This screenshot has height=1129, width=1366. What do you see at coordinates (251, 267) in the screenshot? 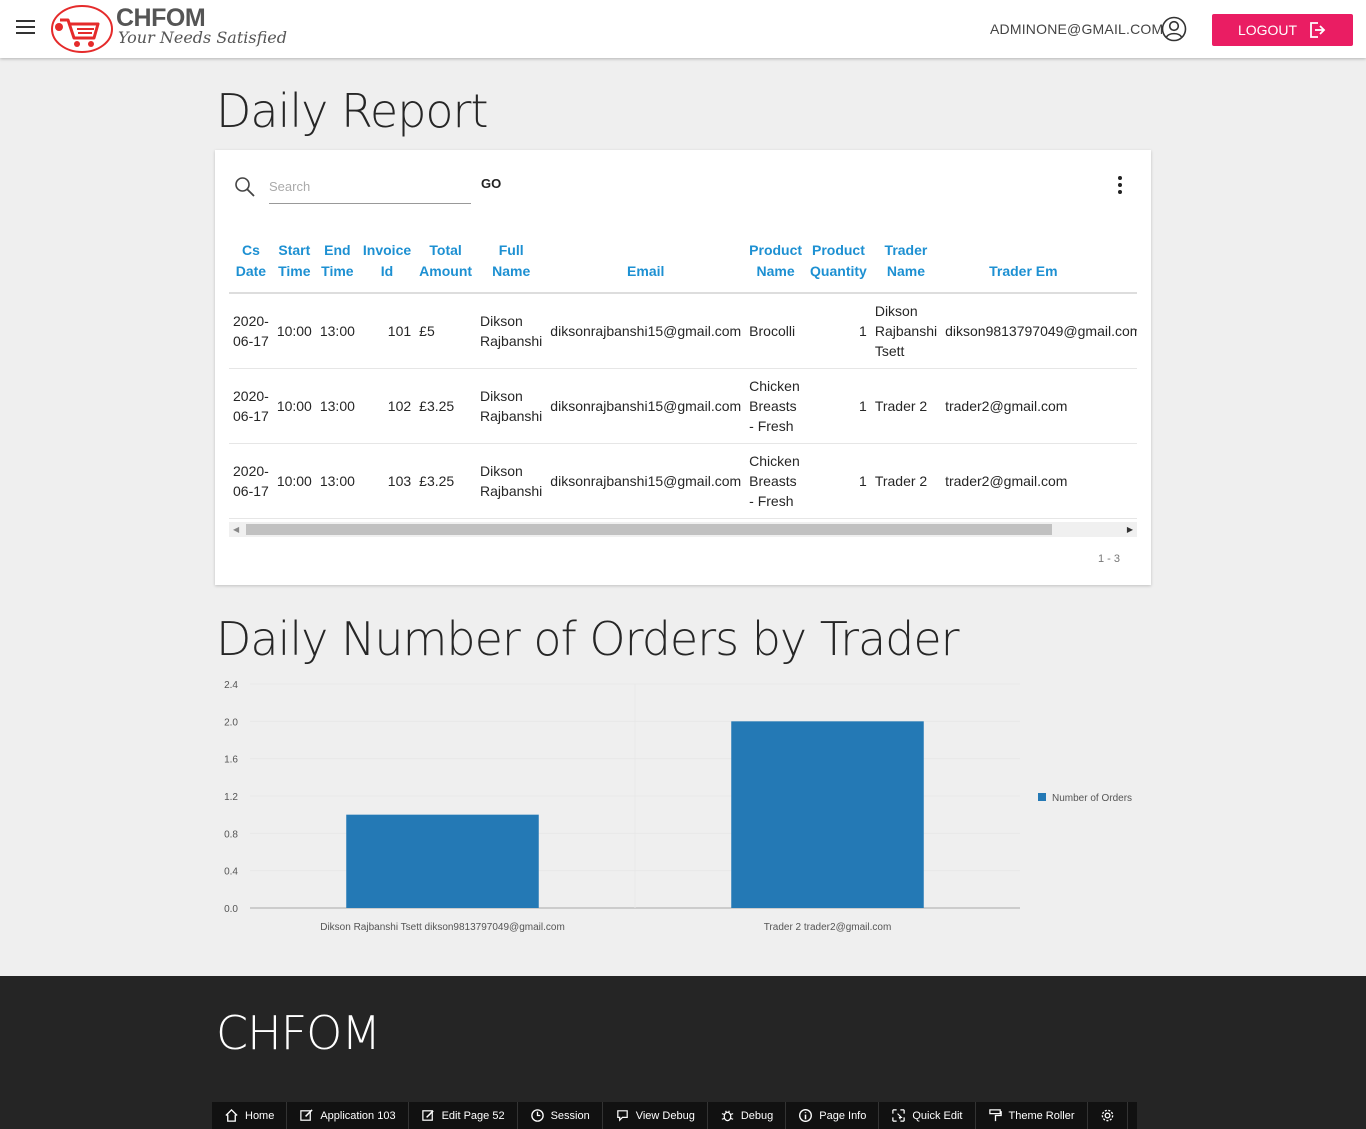
I see `column-header: Cs Date` at bounding box center [251, 267].